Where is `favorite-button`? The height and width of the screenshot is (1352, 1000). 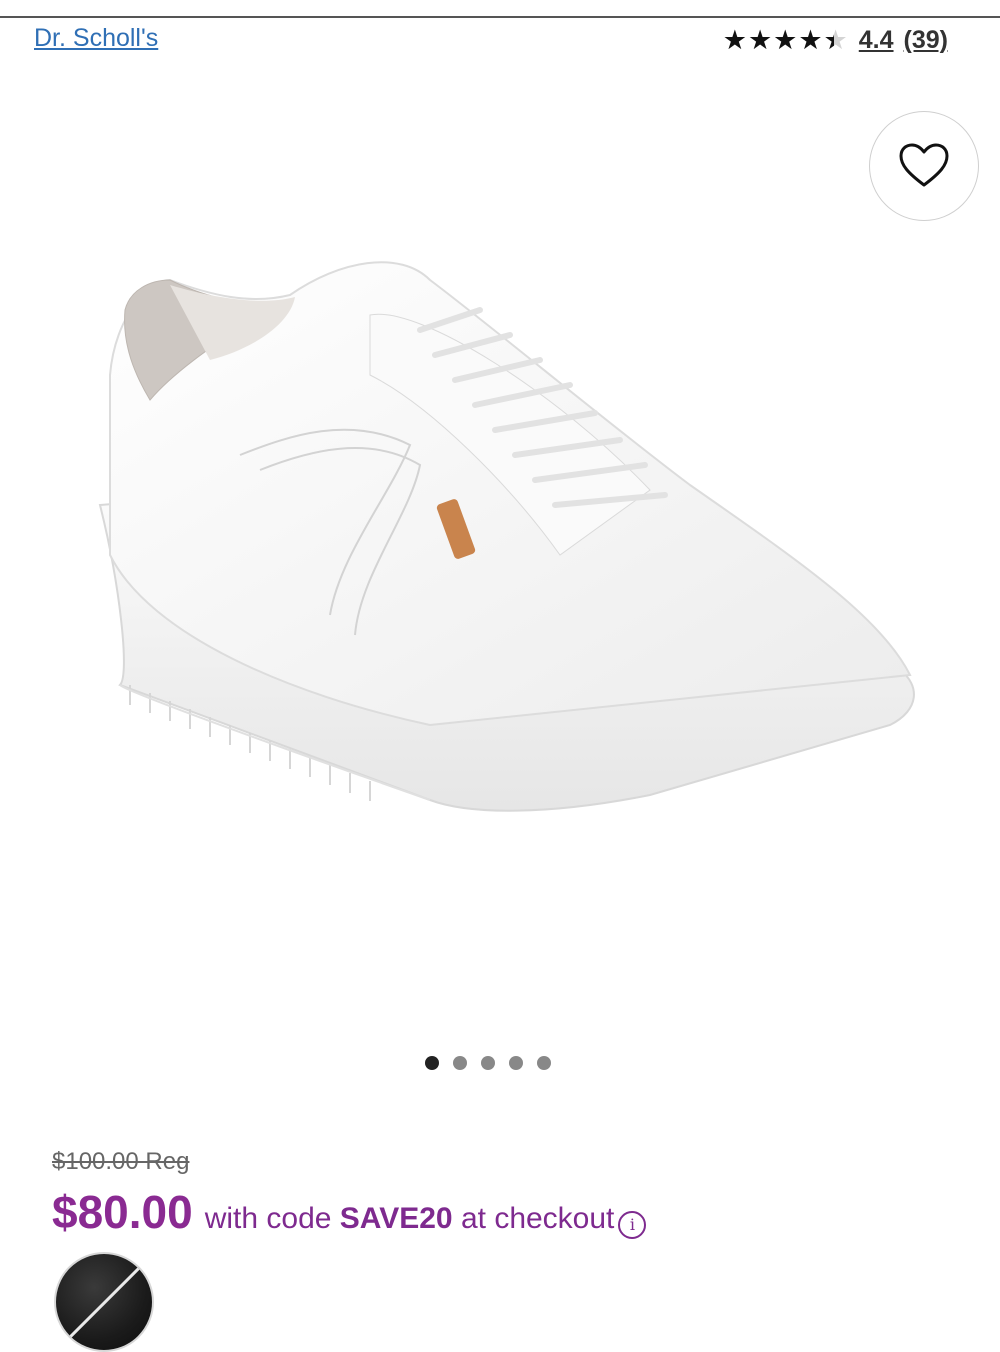
favorite-button is located at coordinates (924, 166).